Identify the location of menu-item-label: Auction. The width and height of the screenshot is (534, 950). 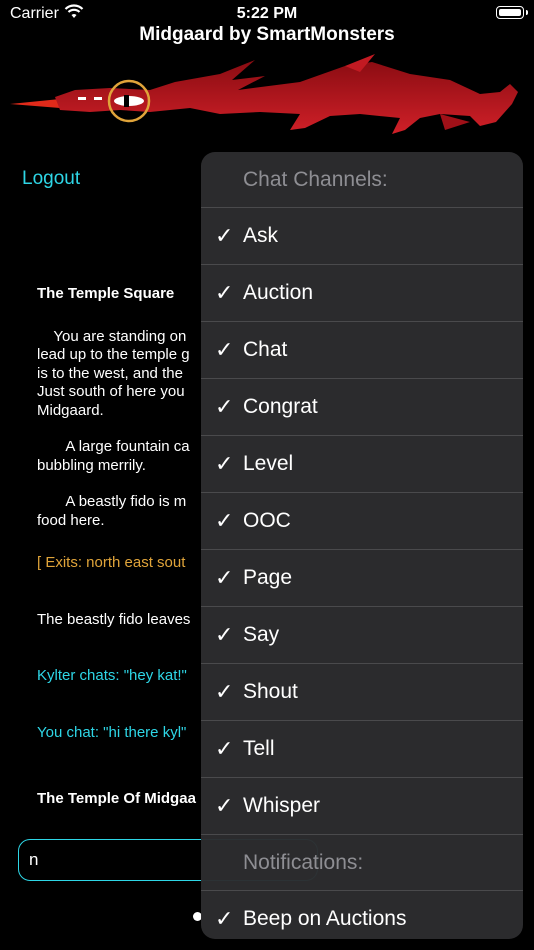
(278, 292).